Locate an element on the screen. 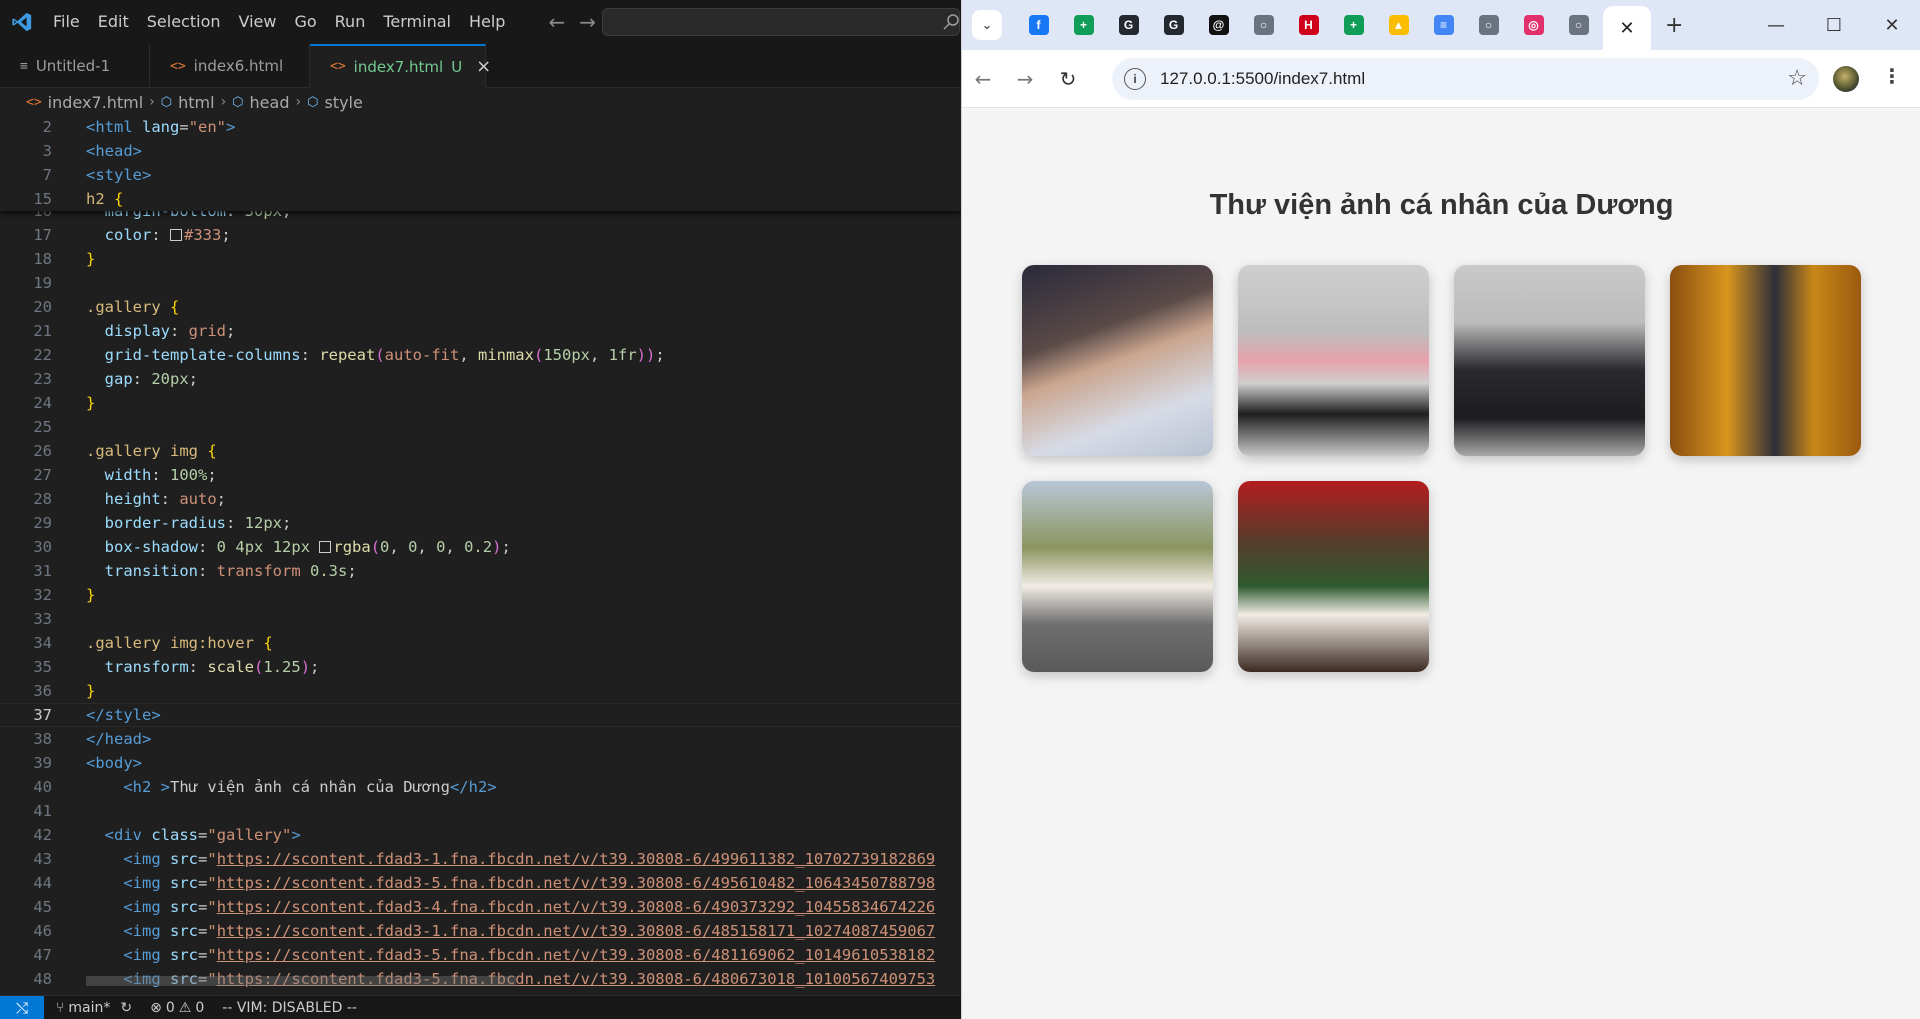 This screenshot has width=1920, height=1019. breadcrumb-item: index7.html is located at coordinates (95, 102).